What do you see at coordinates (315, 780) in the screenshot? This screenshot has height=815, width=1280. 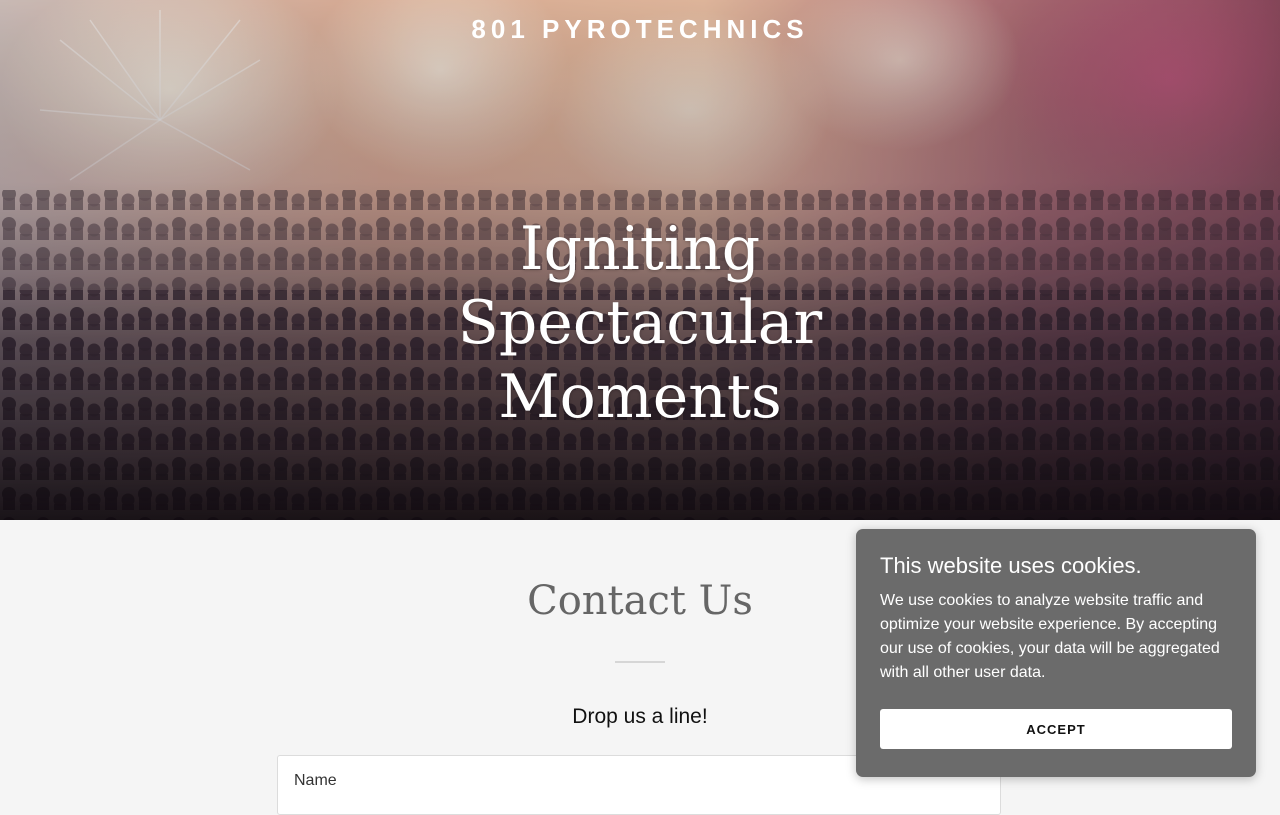 I see `name-field-label: Name` at bounding box center [315, 780].